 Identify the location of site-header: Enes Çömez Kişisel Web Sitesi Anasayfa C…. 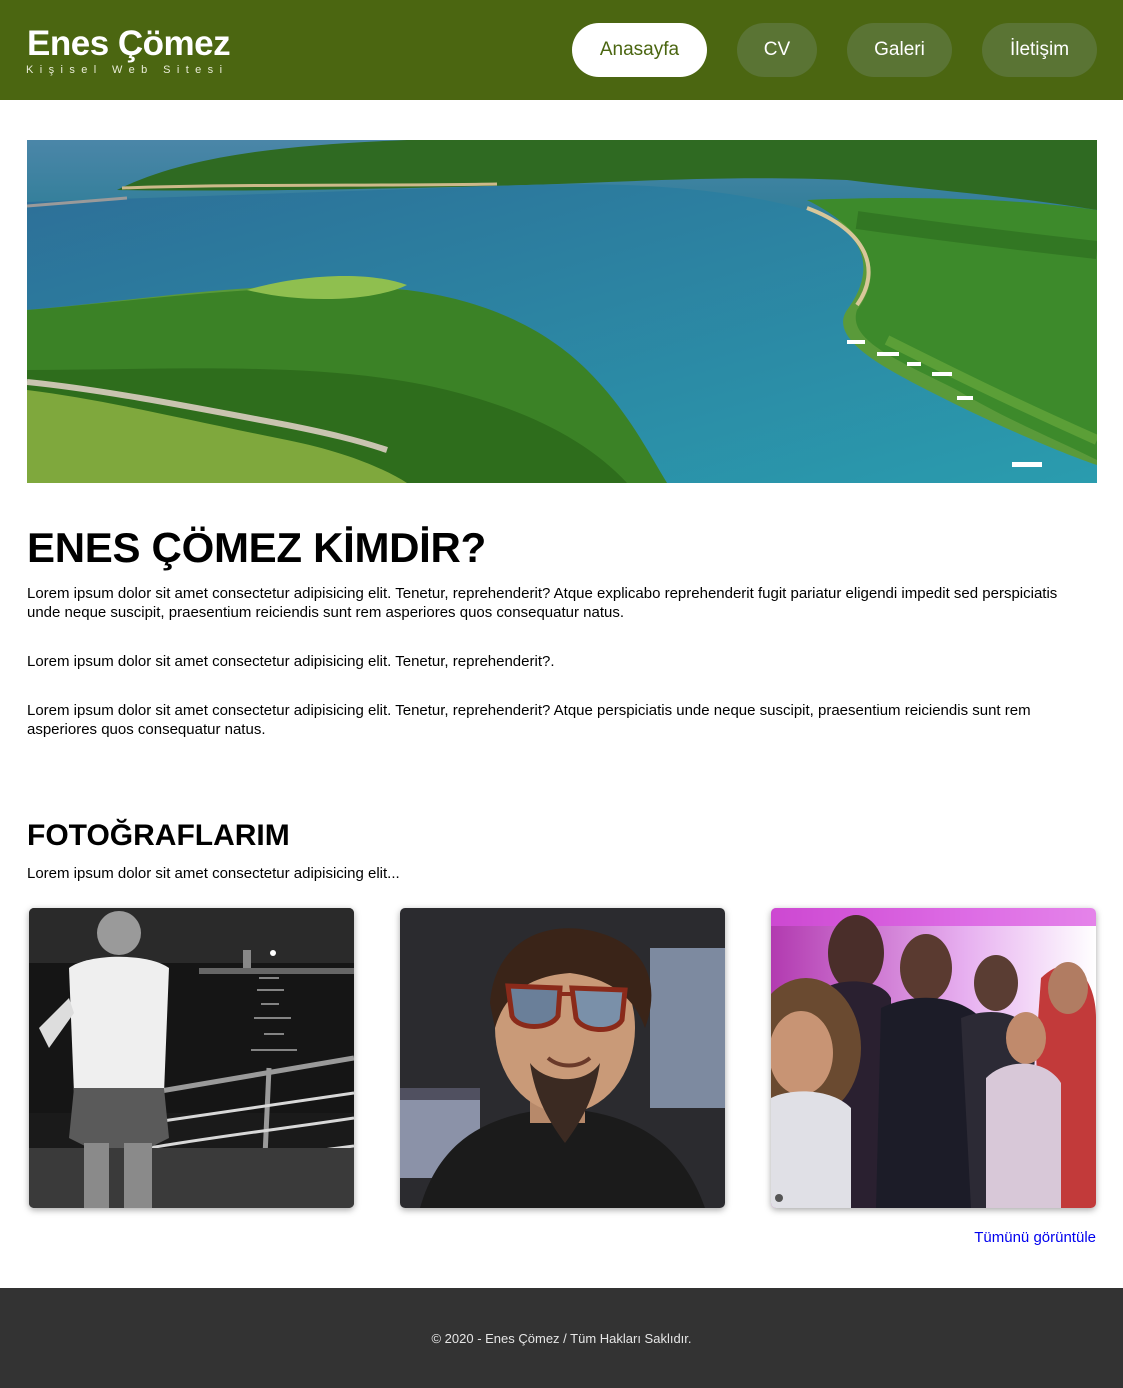
(561, 50).